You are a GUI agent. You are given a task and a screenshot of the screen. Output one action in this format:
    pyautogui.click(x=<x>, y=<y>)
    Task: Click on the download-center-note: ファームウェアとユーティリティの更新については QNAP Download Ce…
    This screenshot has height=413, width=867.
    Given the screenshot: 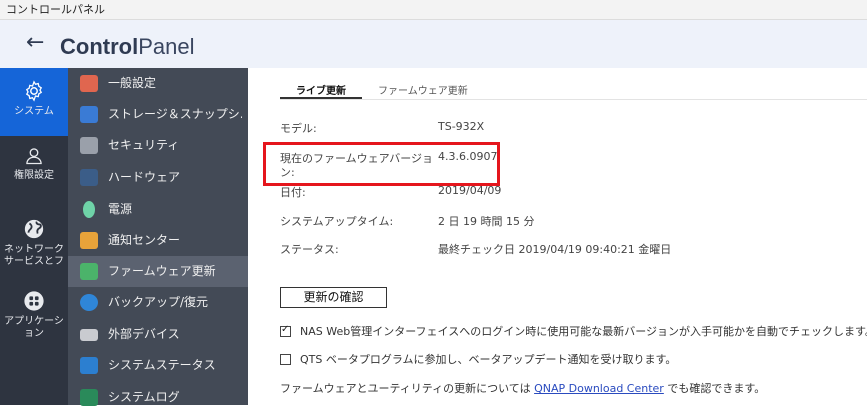 What is the action you would take?
    pyautogui.click(x=523, y=388)
    